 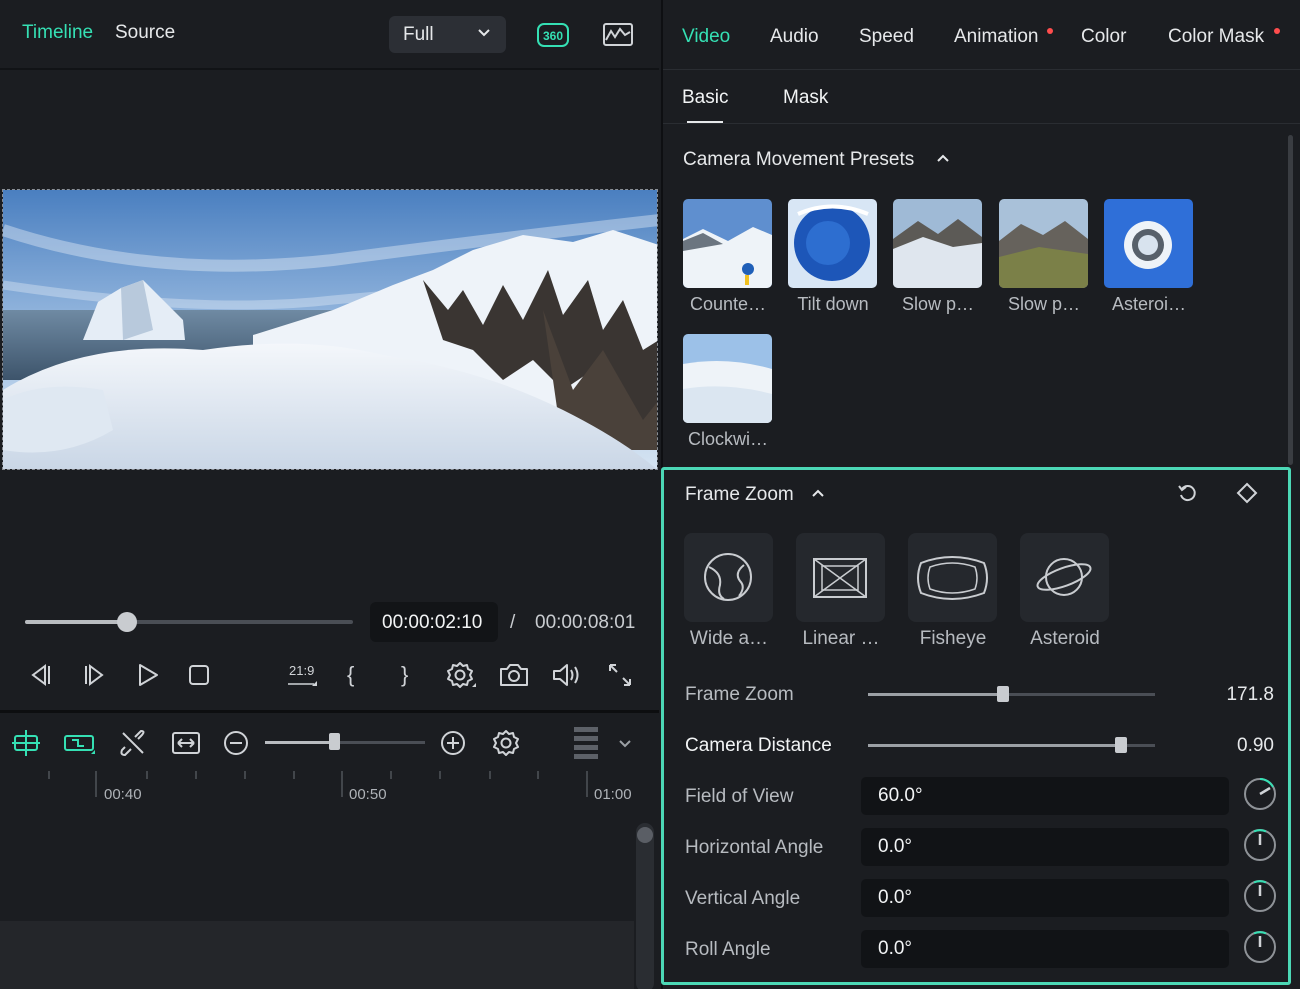 What do you see at coordinates (996, 37) in the screenshot?
I see `tab-animation: Animation` at bounding box center [996, 37].